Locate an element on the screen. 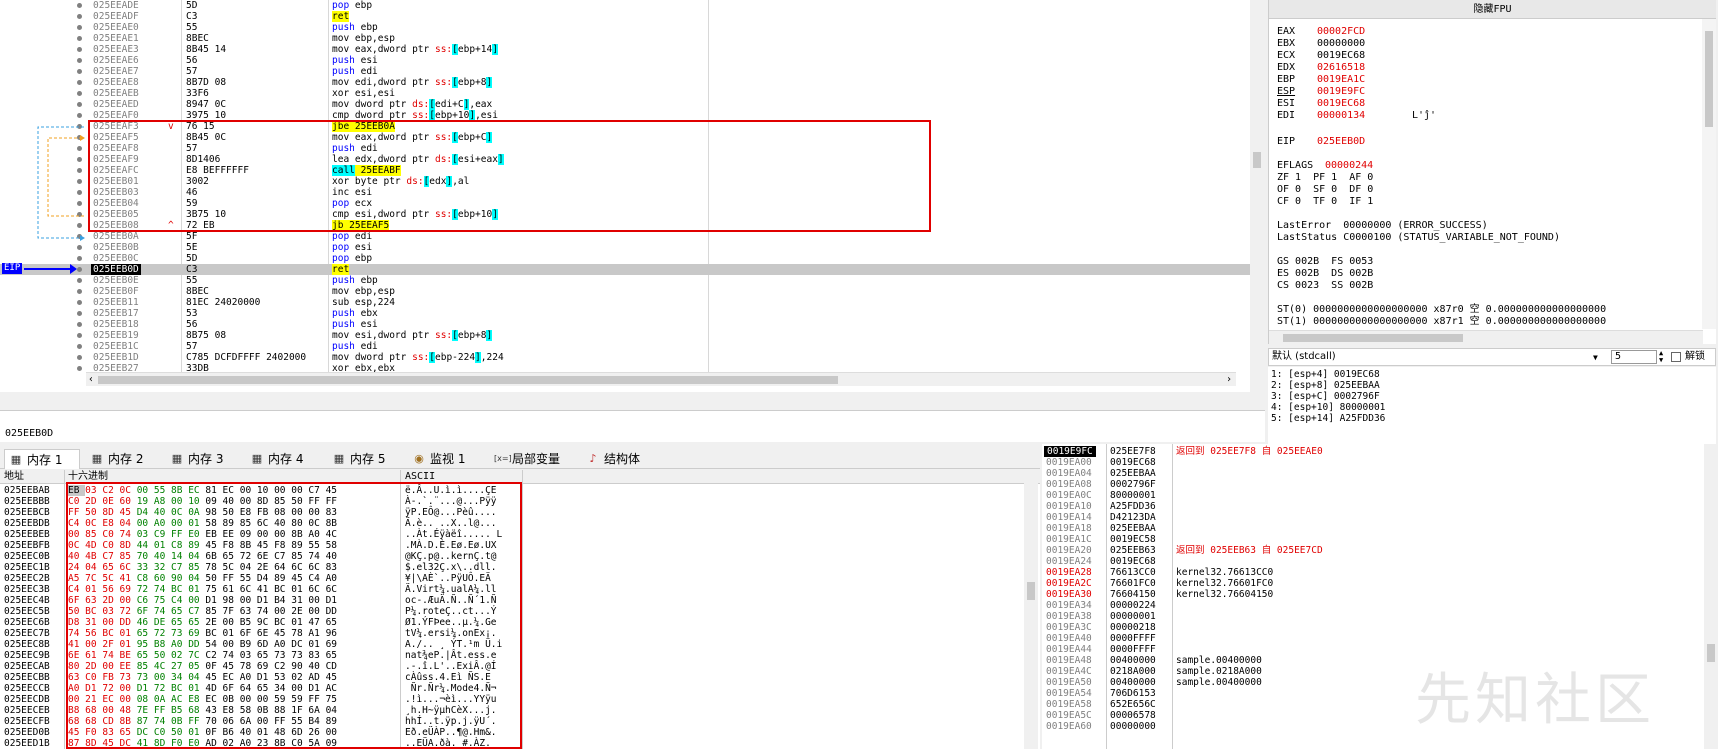 The height and width of the screenshot is (749, 1718). stack-value: D42123DA is located at coordinates (1133, 517).